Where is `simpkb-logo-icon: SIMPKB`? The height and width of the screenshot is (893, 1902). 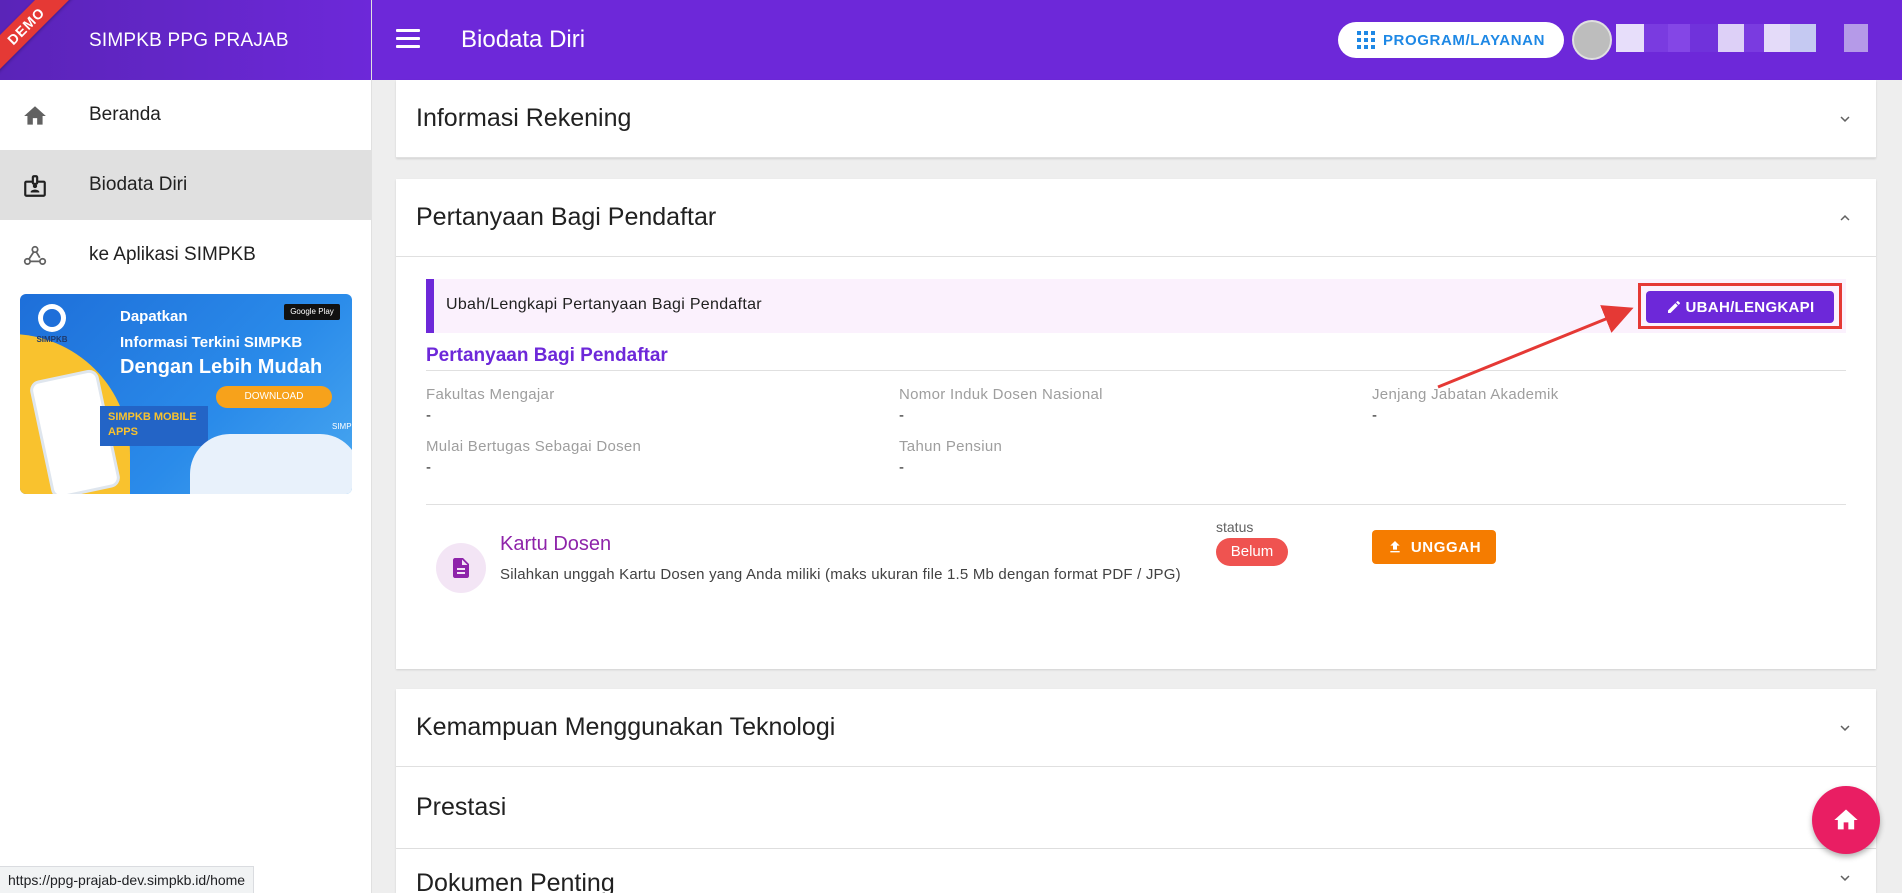
simpkb-logo-icon: SIMPKB is located at coordinates (52, 324).